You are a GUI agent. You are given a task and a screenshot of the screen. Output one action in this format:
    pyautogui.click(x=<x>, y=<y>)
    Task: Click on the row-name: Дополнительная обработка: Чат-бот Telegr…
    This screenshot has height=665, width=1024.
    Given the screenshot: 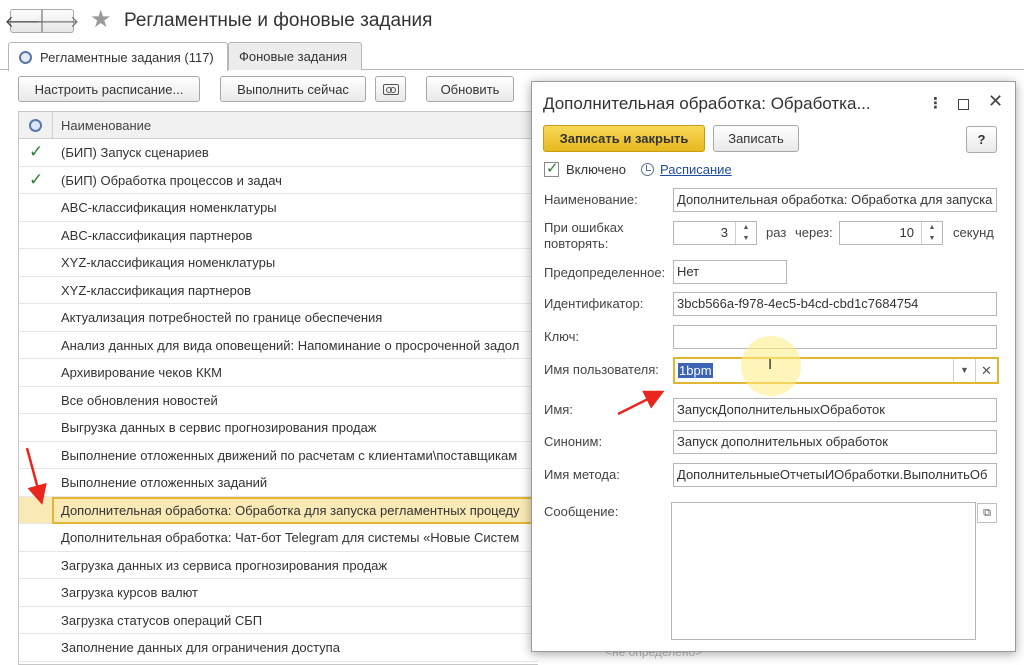 What is the action you would take?
    pyautogui.click(x=290, y=537)
    